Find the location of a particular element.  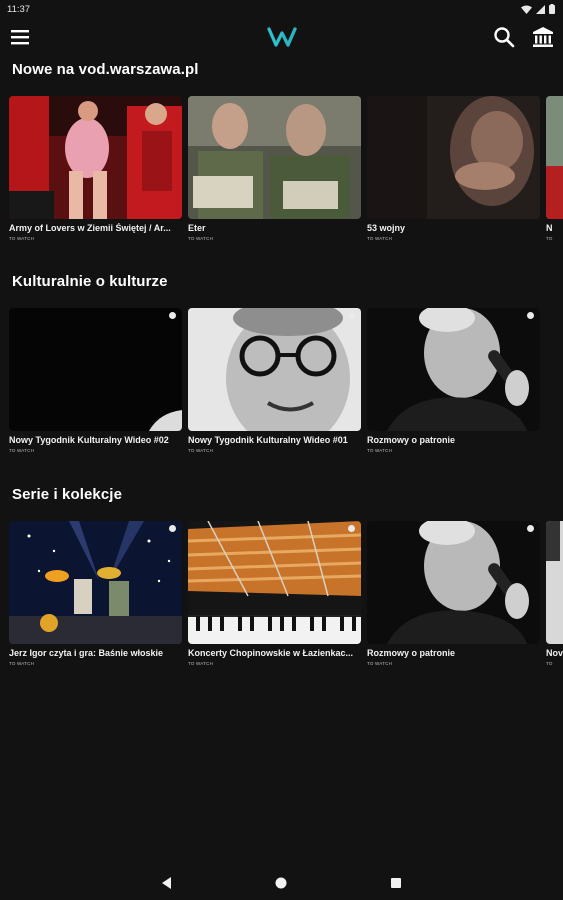

status-icons is located at coordinates (538, 9).